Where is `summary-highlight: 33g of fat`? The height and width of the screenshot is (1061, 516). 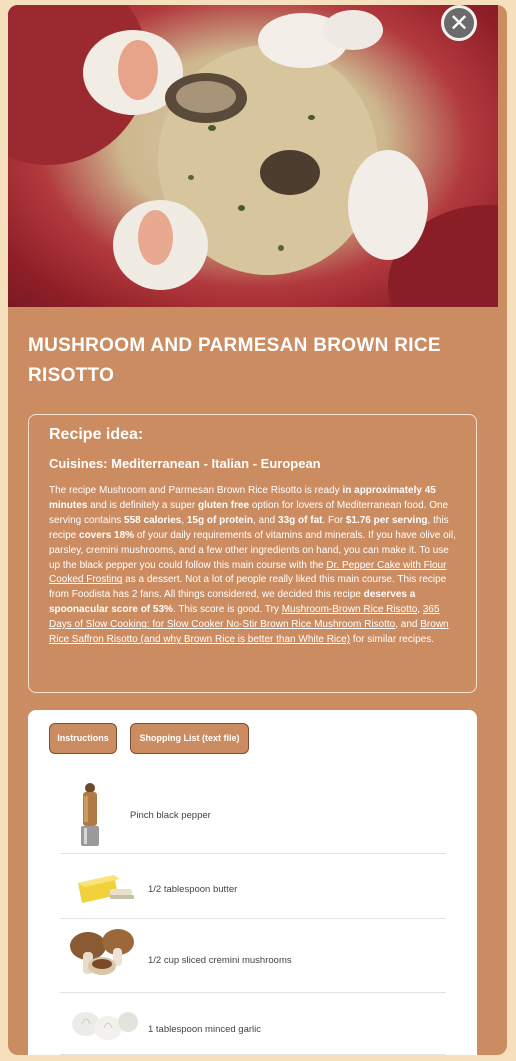
summary-highlight: 33g of fat is located at coordinates (300, 520).